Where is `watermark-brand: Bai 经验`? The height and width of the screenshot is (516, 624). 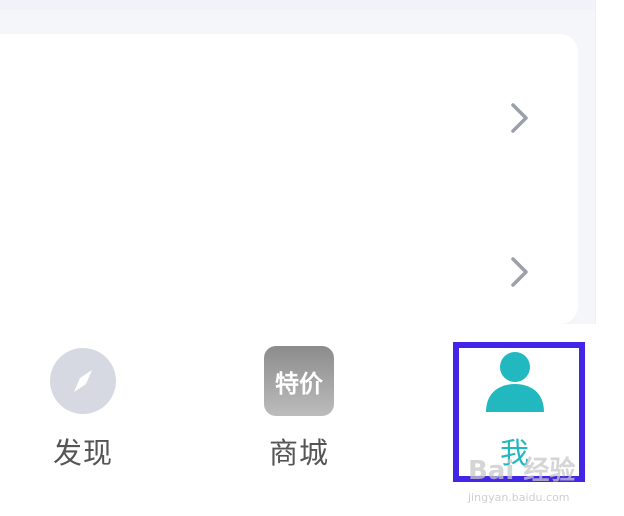
watermark-brand: Bai 经验 is located at coordinates (522, 471).